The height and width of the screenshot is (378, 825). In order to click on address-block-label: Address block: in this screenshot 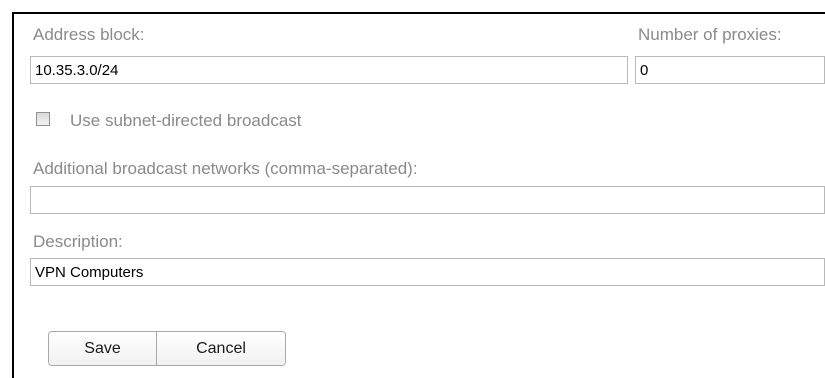, I will do `click(89, 34)`.